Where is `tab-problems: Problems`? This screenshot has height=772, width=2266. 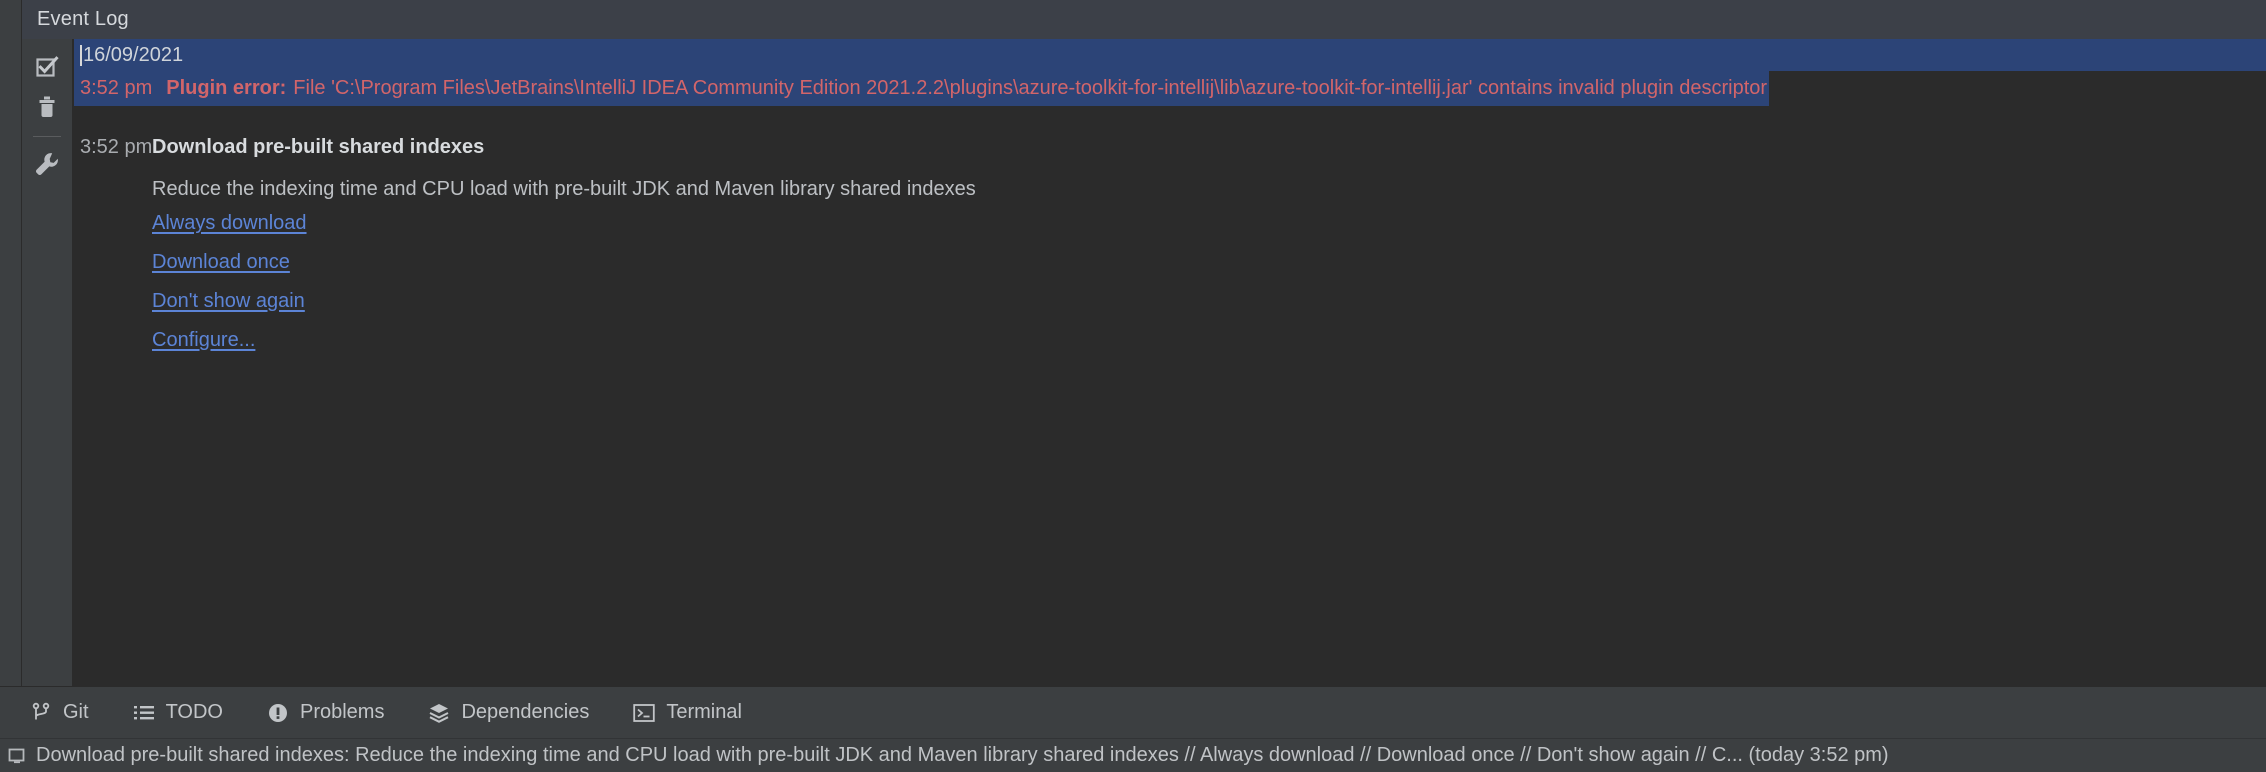
tab-problems: Problems is located at coordinates (325, 713).